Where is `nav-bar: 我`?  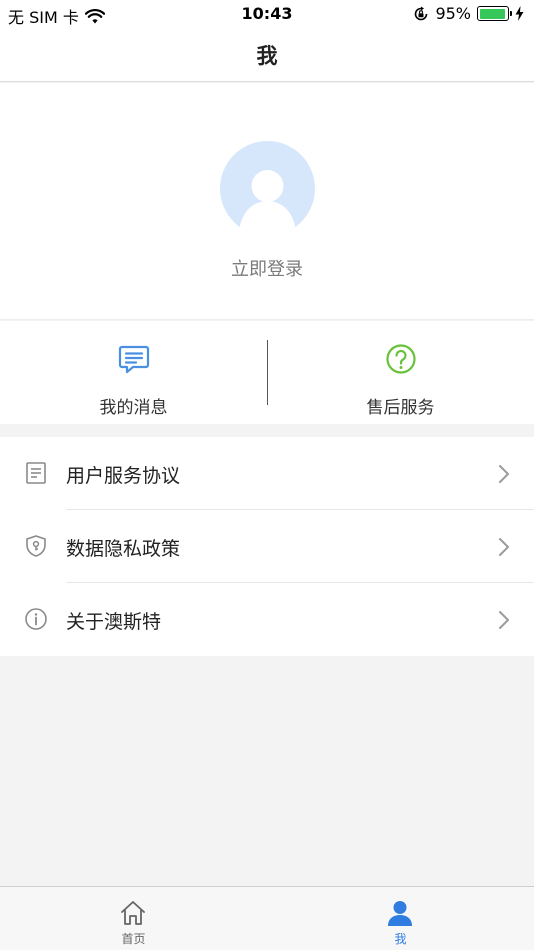 nav-bar: 我 is located at coordinates (267, 55).